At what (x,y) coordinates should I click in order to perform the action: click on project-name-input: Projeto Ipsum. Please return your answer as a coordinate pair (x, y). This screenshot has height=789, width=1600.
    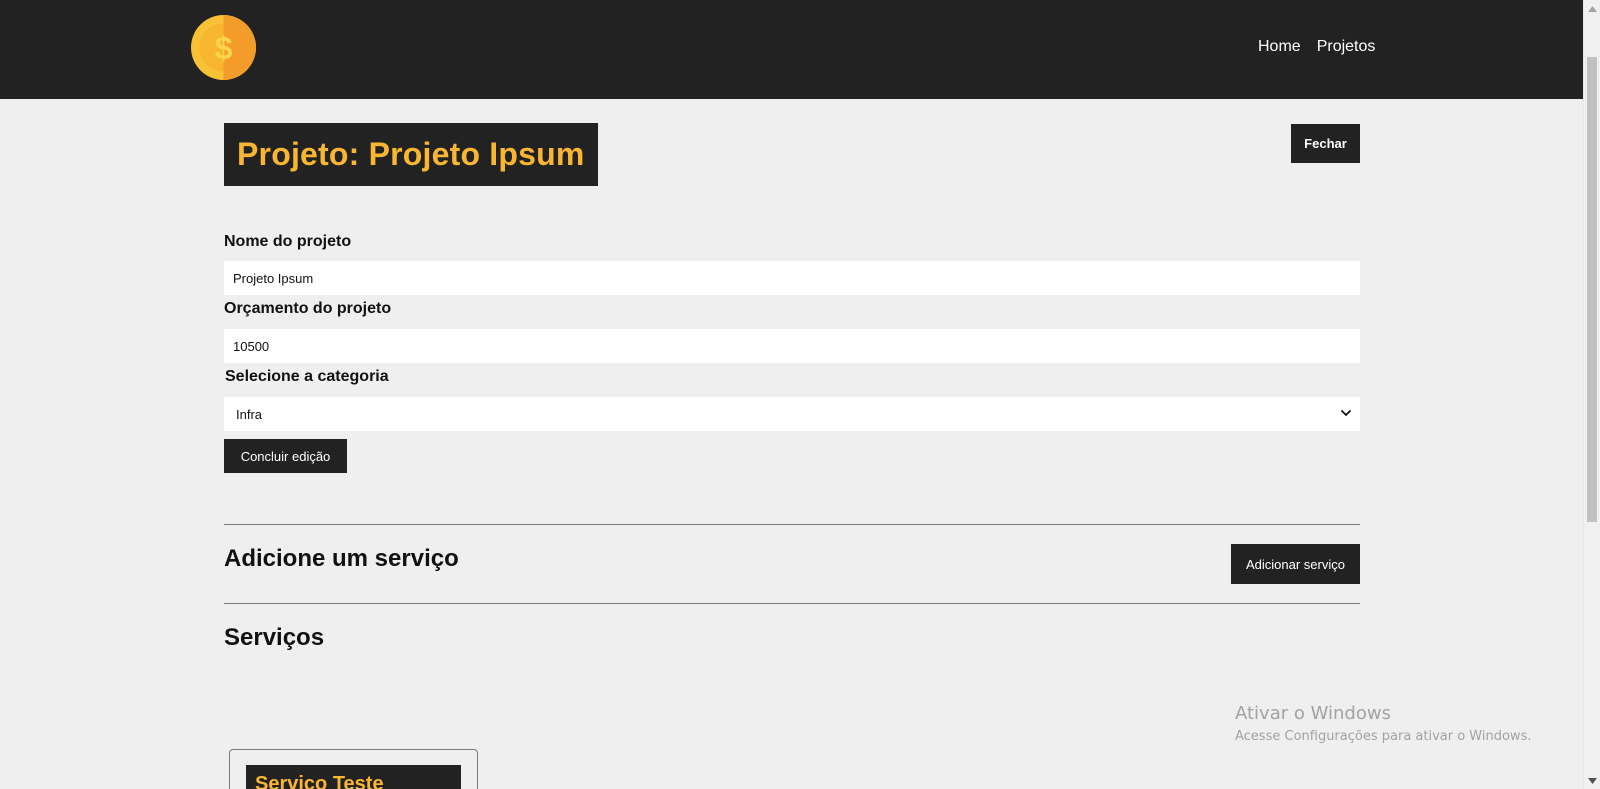
    Looking at the image, I should click on (792, 278).